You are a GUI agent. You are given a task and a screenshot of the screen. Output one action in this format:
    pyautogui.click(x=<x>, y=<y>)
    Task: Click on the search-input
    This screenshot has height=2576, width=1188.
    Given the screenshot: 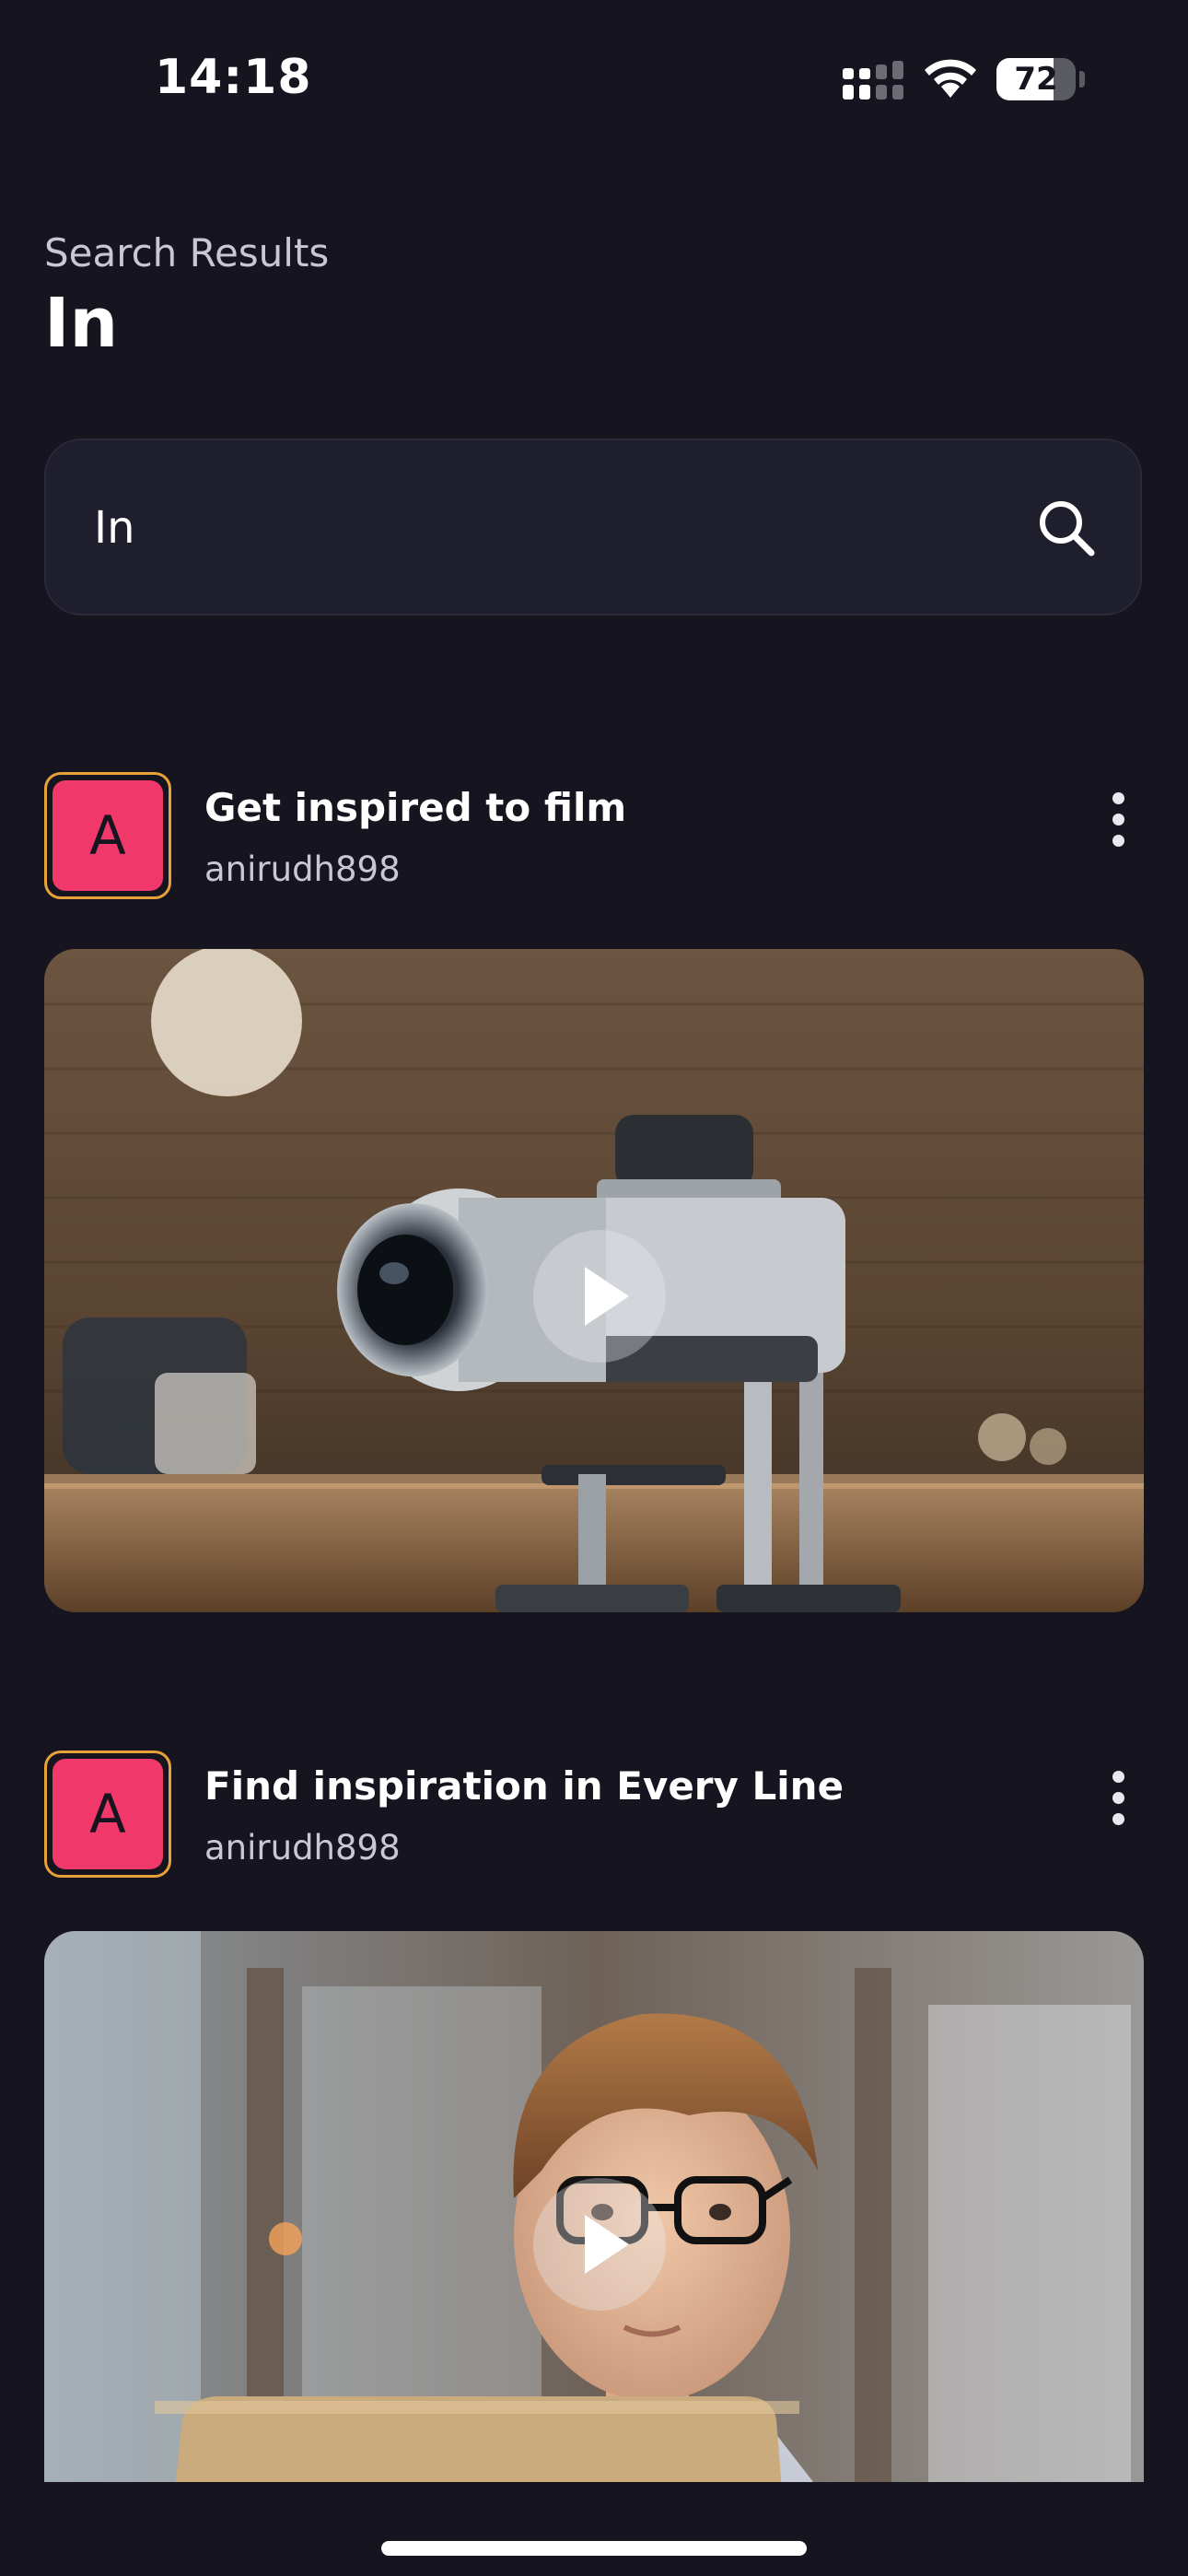 What is the action you would take?
    pyautogui.click(x=555, y=527)
    